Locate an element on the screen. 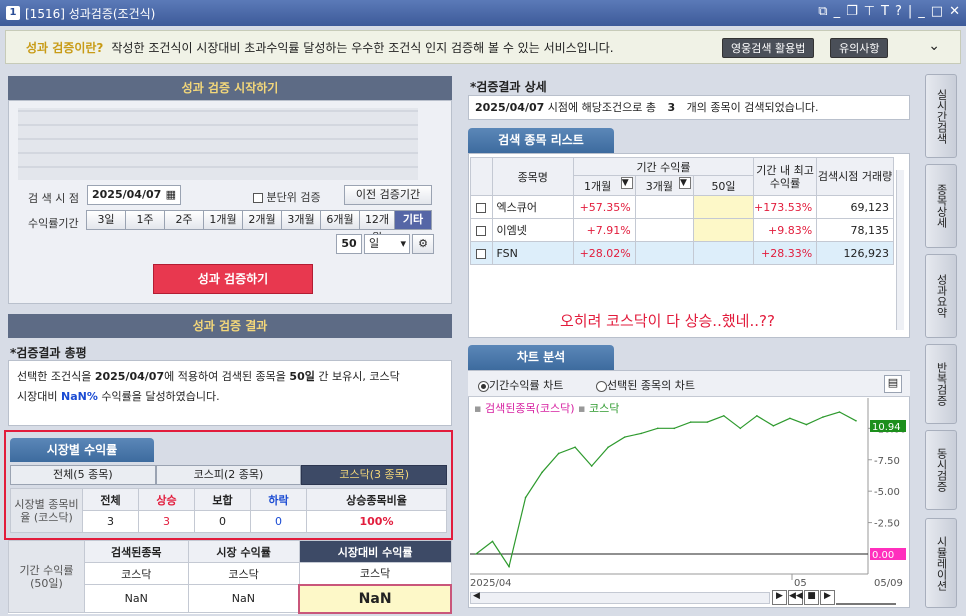 This screenshot has width=966, height=616. prev-period-button: 이전 검증기간 is located at coordinates (388, 195).